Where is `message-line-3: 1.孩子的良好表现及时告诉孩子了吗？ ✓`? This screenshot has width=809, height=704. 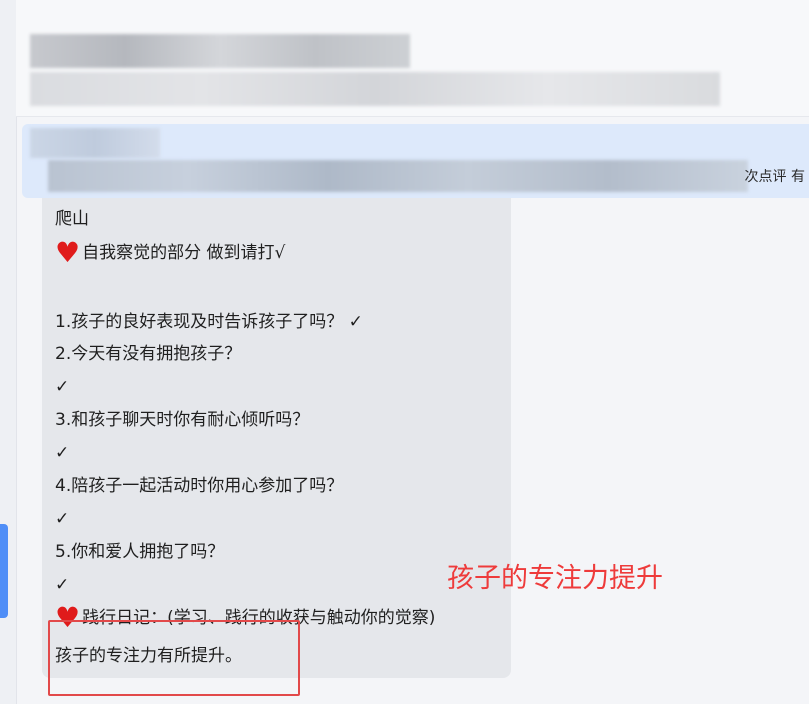
message-line-3: 1.孩子的良好表现及时告诉孩子了吗？ ✓ is located at coordinates (209, 322).